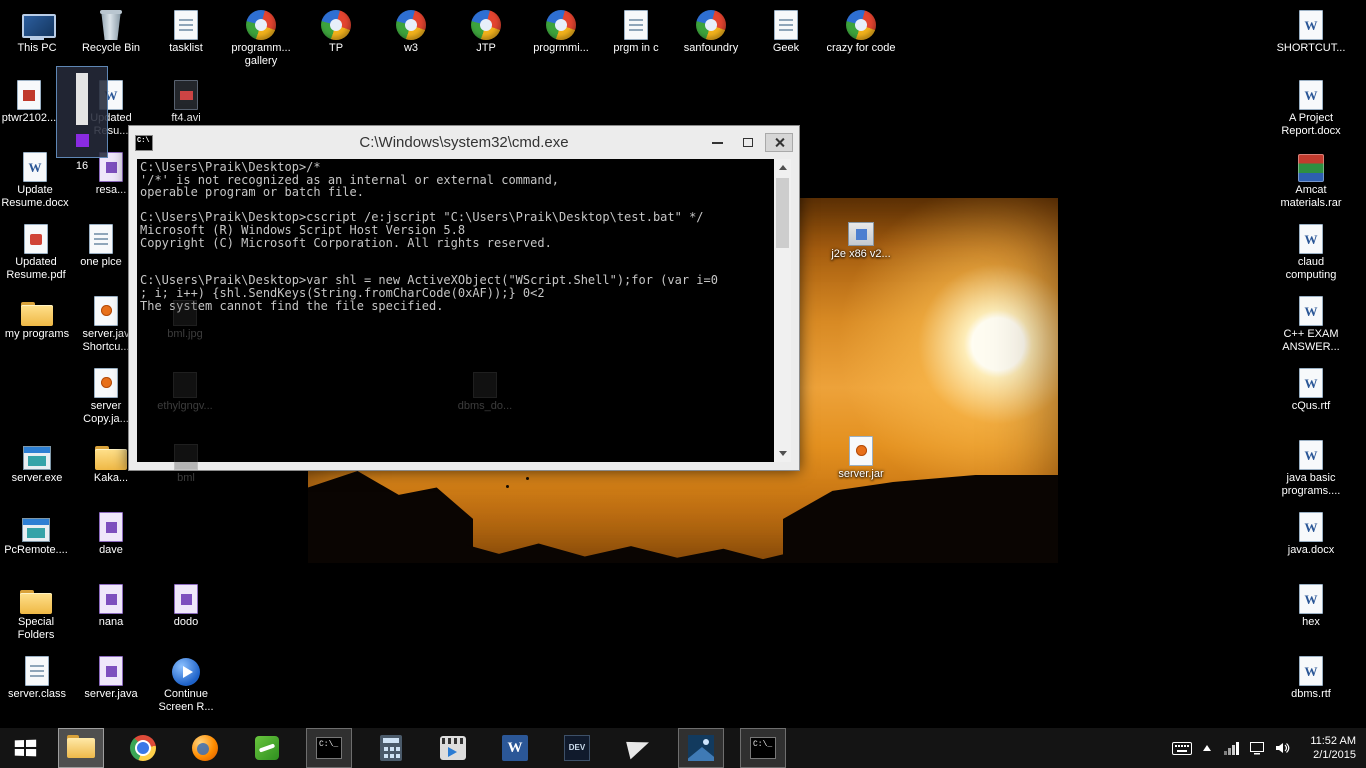  I want to click on cliff-right-silhouette, so click(920, 519).